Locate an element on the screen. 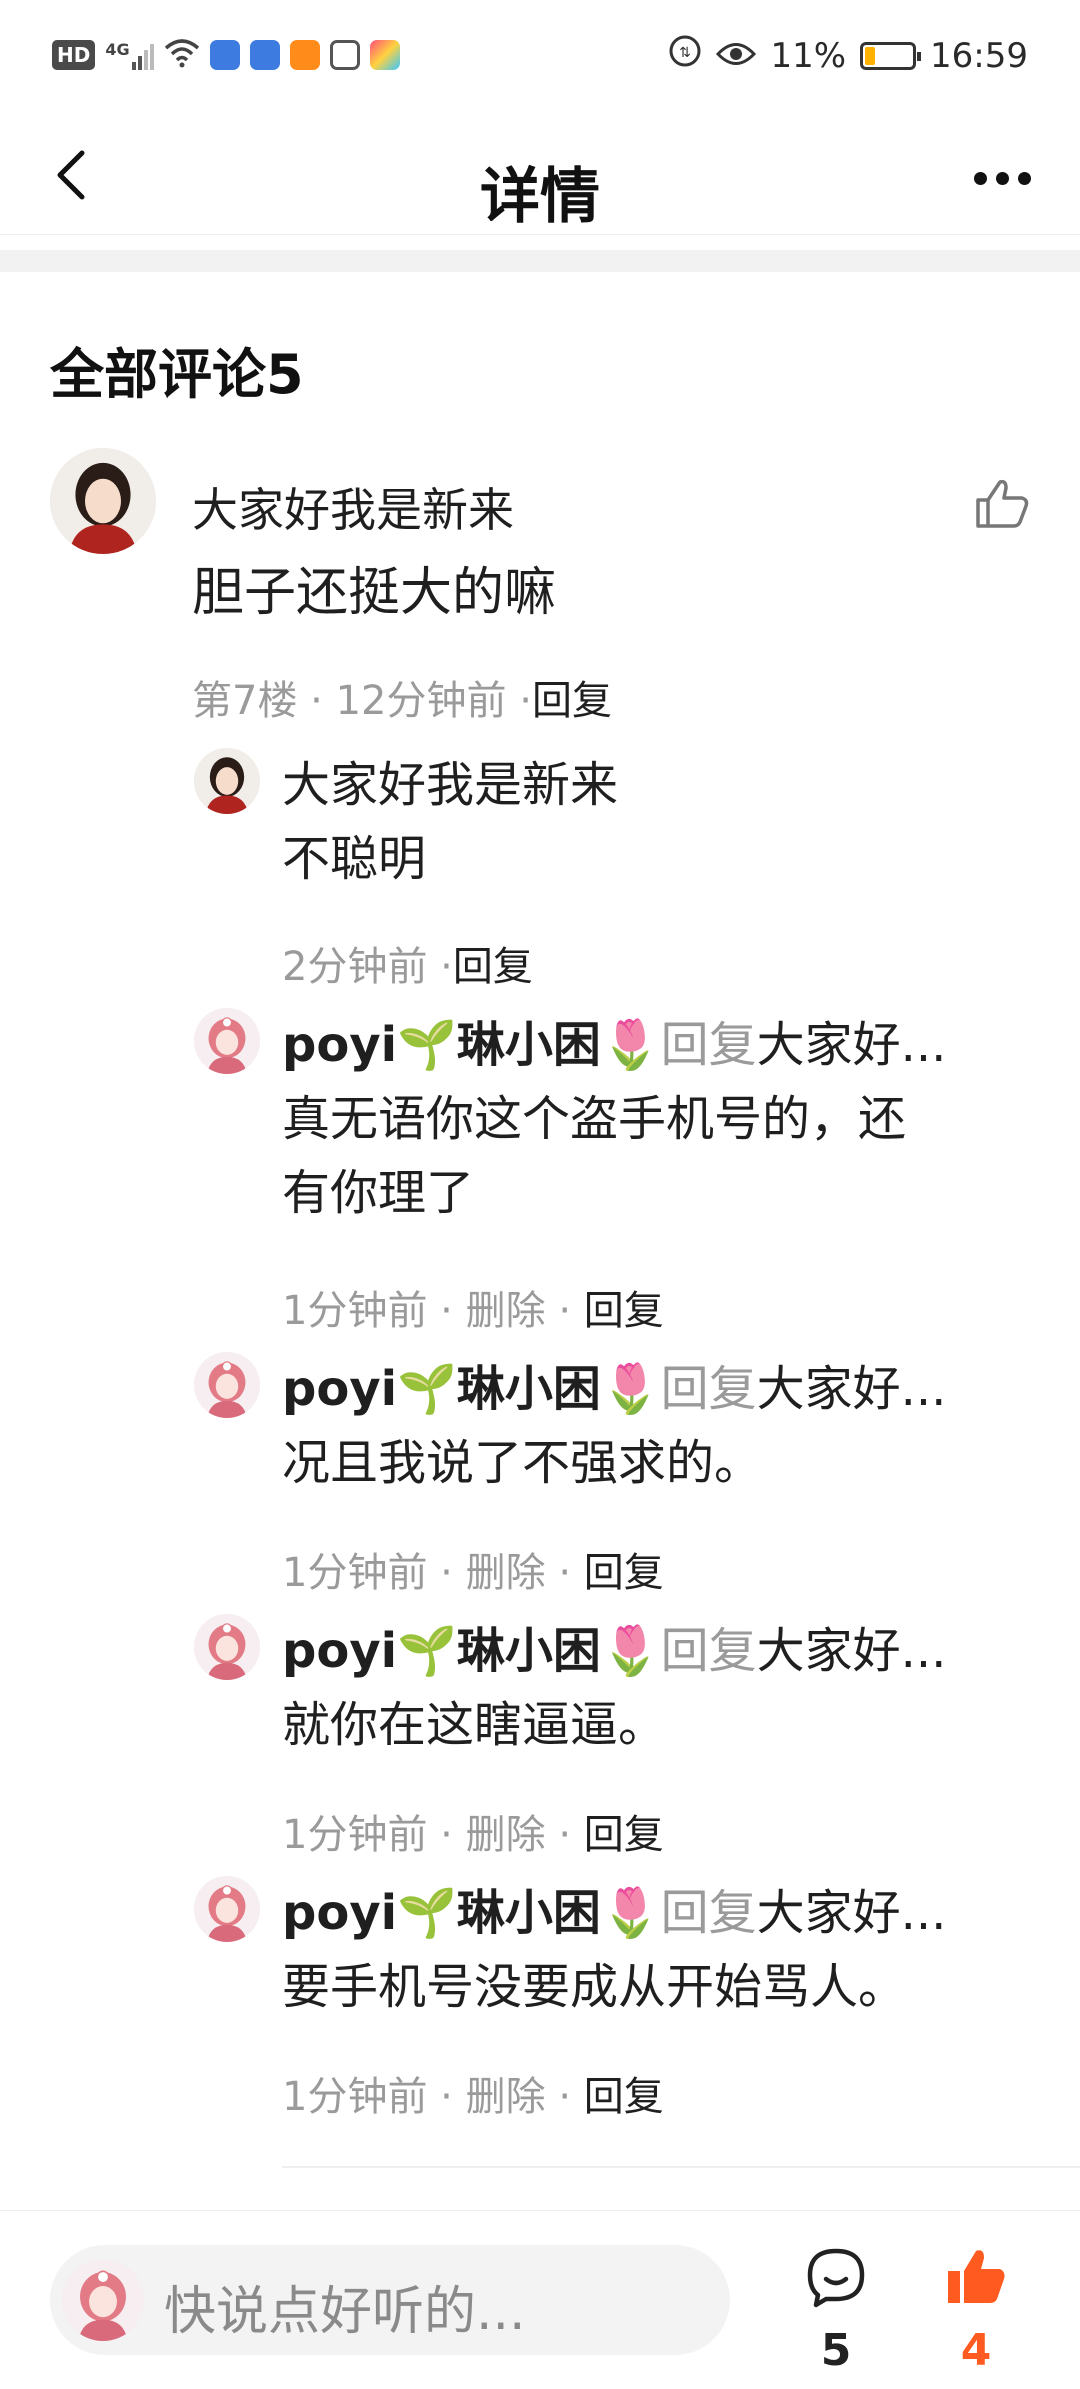  battery-percent: 11% is located at coordinates (808, 55).